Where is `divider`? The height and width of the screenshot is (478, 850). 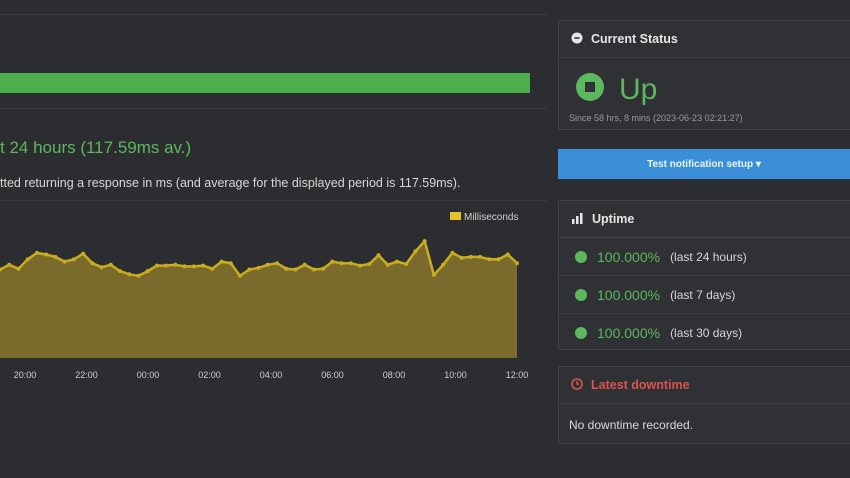 divider is located at coordinates (274, 14).